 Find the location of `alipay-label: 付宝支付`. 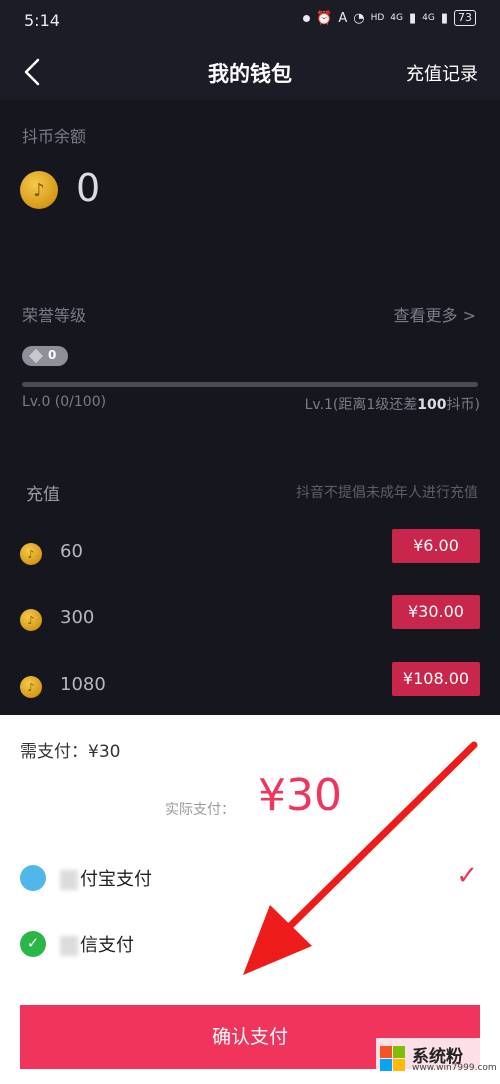

alipay-label: 付宝支付 is located at coordinates (106, 878).